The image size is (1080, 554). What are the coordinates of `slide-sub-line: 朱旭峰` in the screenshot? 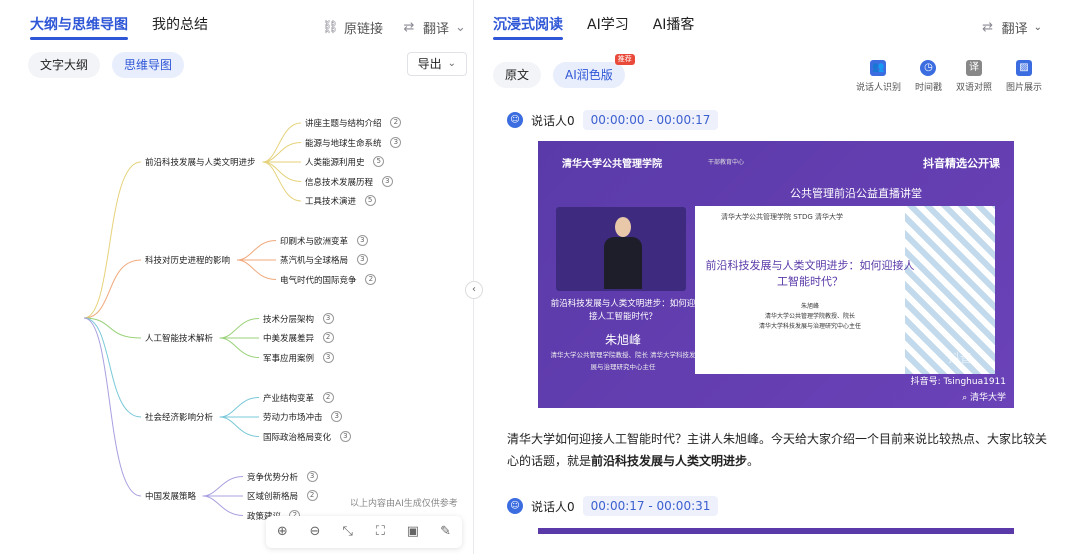 It's located at (809, 306).